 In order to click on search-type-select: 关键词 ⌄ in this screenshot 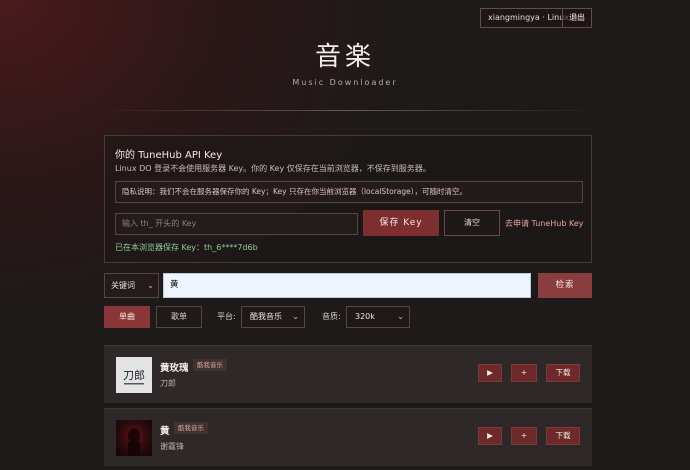, I will do `click(131, 285)`.